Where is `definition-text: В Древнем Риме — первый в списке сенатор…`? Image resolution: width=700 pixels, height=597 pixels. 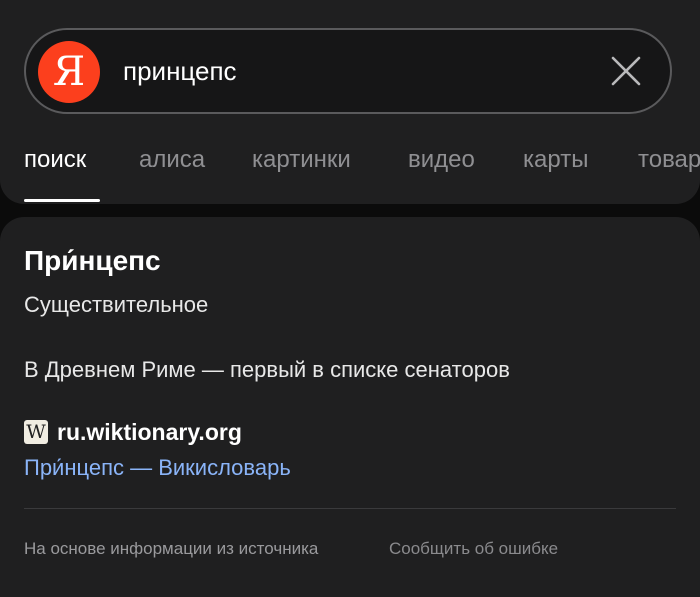 definition-text: В Древнем Риме — первый в списке сенатор… is located at coordinates (267, 369).